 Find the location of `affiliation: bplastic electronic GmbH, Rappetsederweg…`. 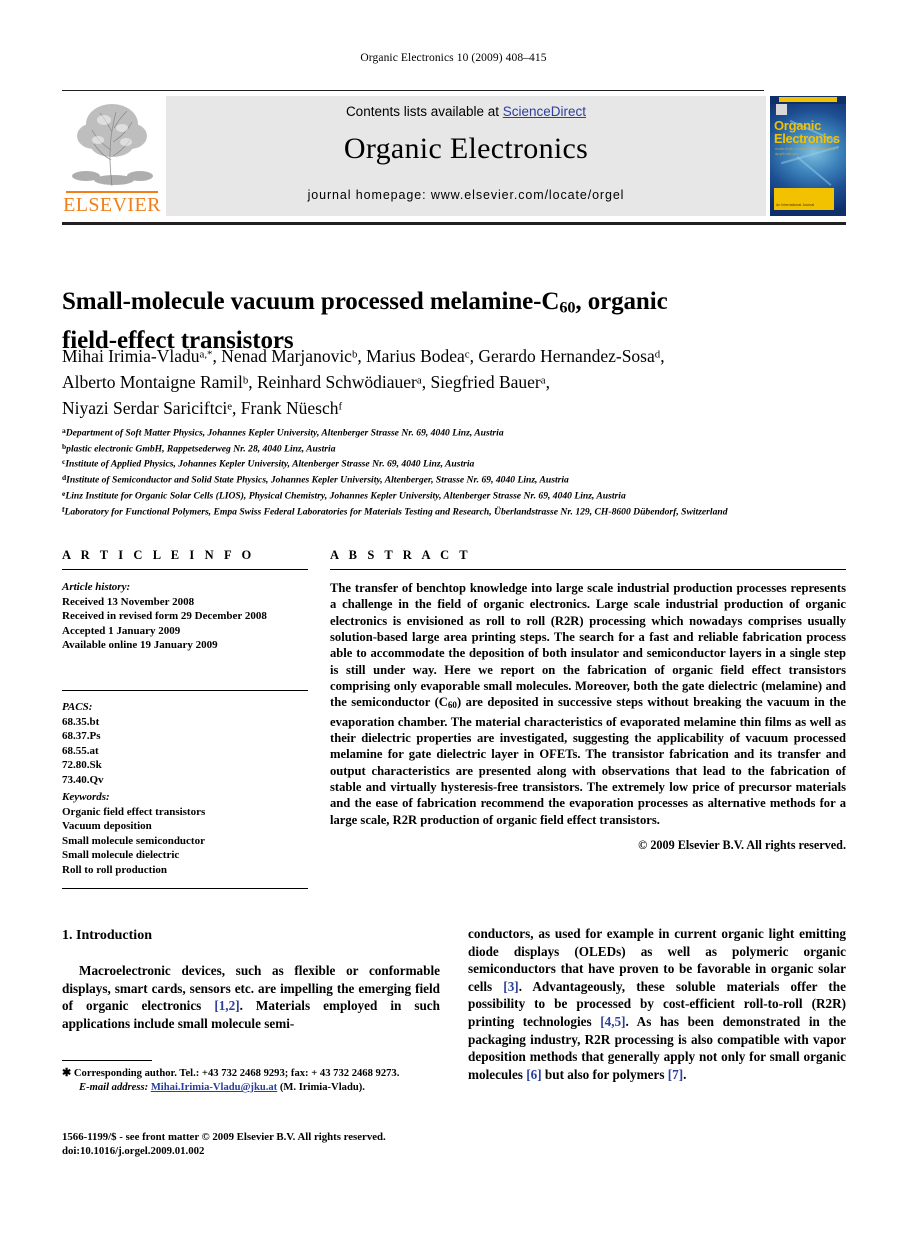

affiliation: bplastic electronic GmbH, Rappetsederweg… is located at coordinates (442, 448).